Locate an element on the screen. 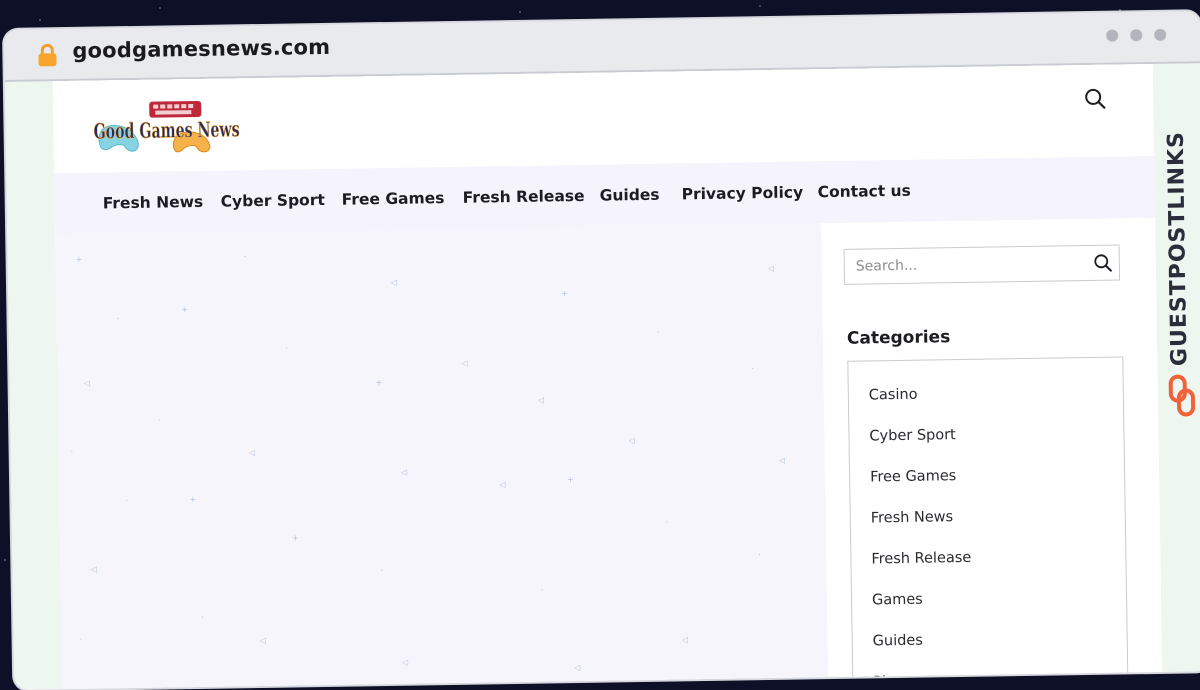 The image size is (1200, 690). category-link-guides: Guides is located at coordinates (898, 641).